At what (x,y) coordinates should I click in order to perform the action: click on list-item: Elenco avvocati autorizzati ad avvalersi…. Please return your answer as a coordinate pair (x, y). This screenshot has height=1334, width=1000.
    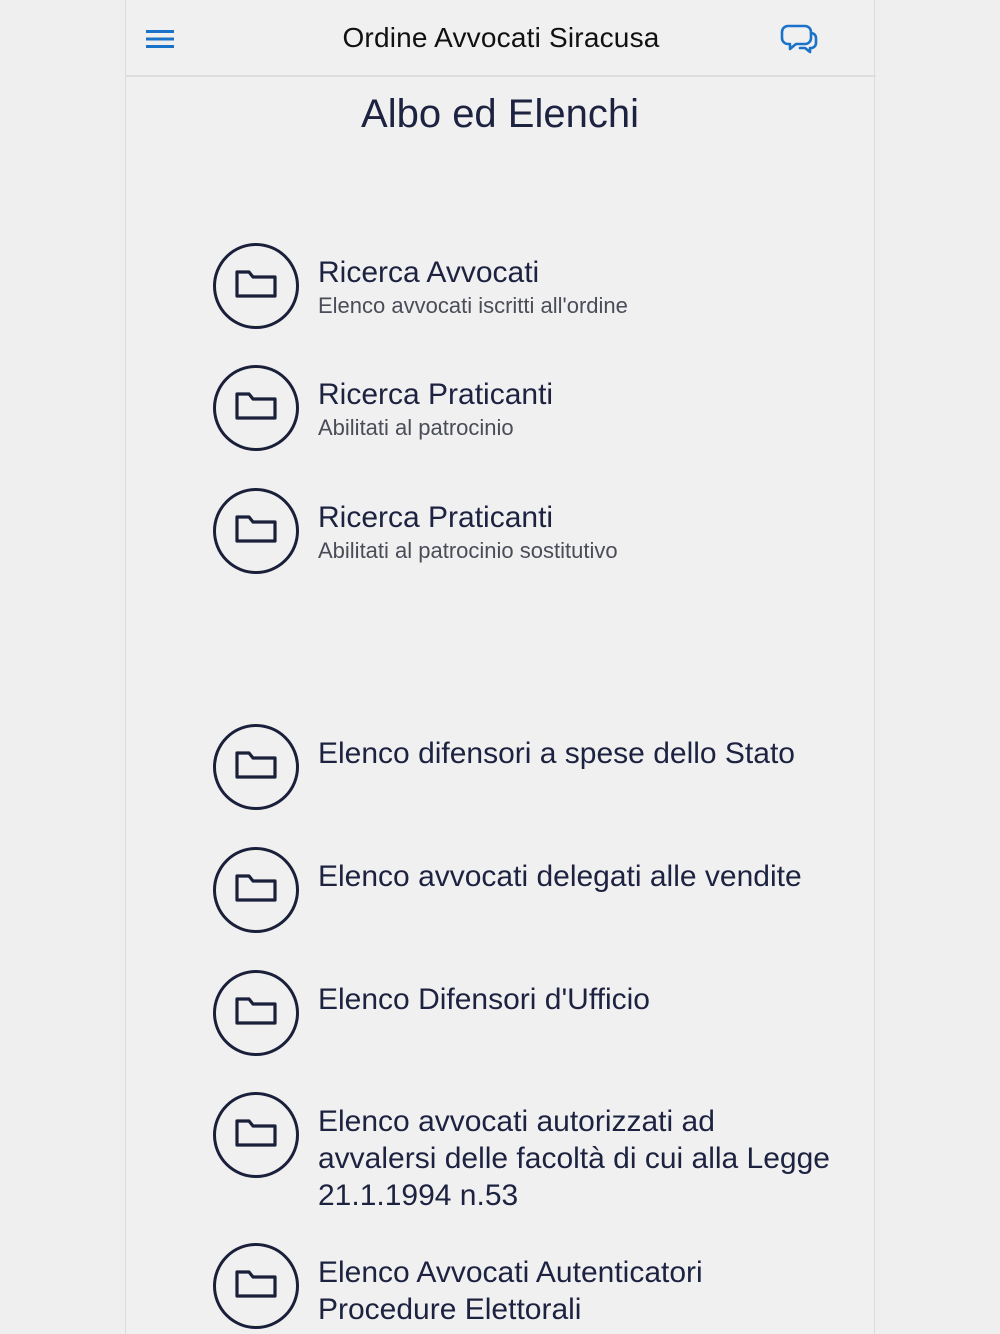
    Looking at the image, I should click on (522, 1151).